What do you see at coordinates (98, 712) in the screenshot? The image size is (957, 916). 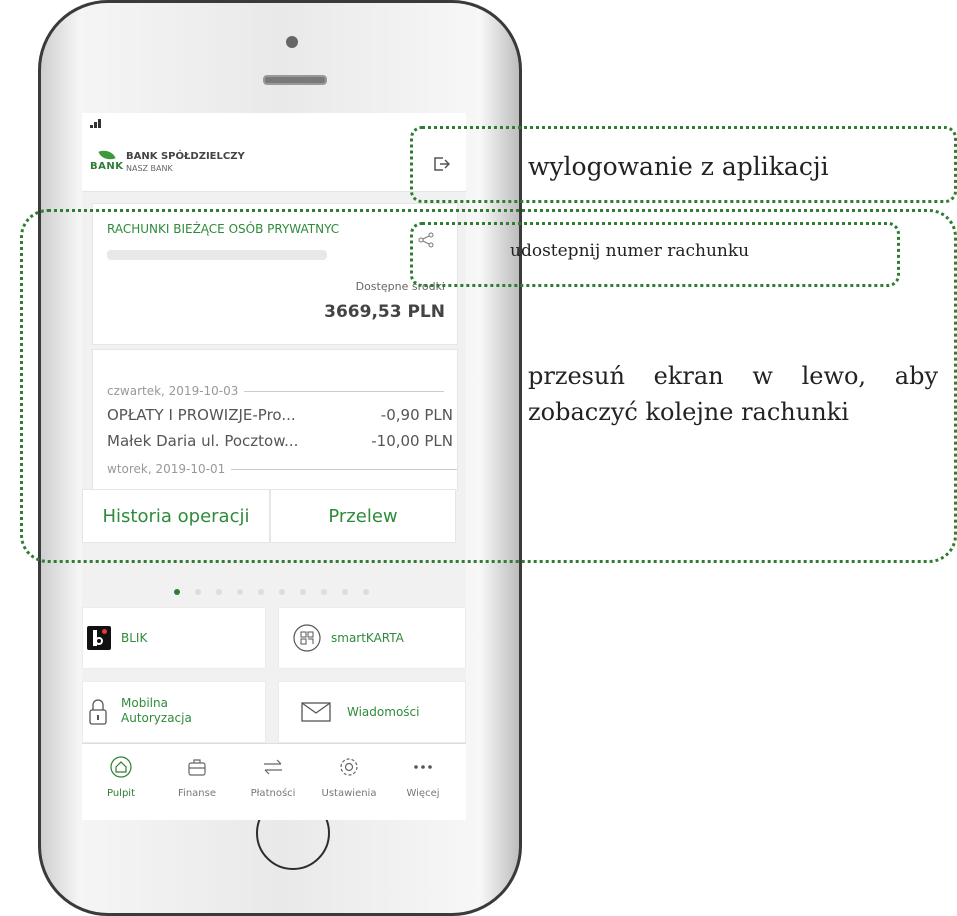 I see `padlock-icon` at bounding box center [98, 712].